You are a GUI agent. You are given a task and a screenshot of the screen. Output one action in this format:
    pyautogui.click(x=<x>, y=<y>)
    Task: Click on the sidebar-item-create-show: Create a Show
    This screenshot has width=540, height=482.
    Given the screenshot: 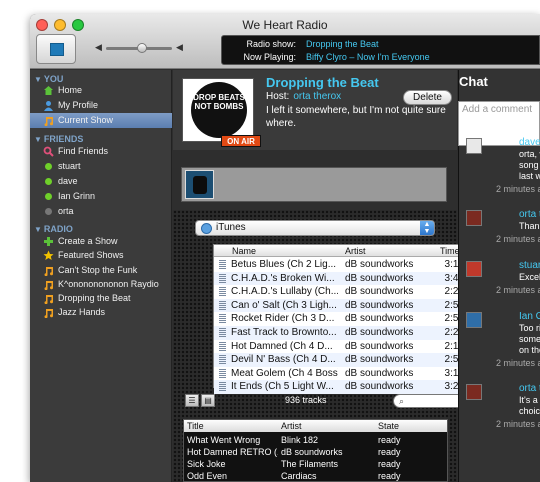 What is the action you would take?
    pyautogui.click(x=101, y=241)
    